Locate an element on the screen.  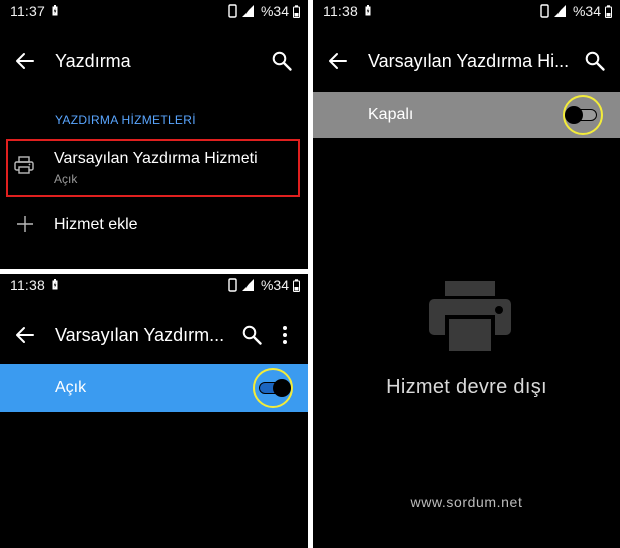
add-service-label: Hizmet ekle is located at coordinates (96, 224).